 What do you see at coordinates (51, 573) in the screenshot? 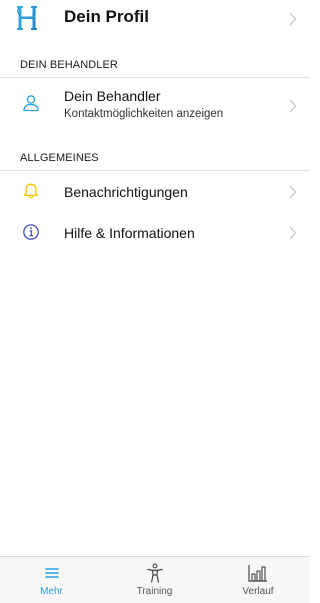
I see `menu-icon` at bounding box center [51, 573].